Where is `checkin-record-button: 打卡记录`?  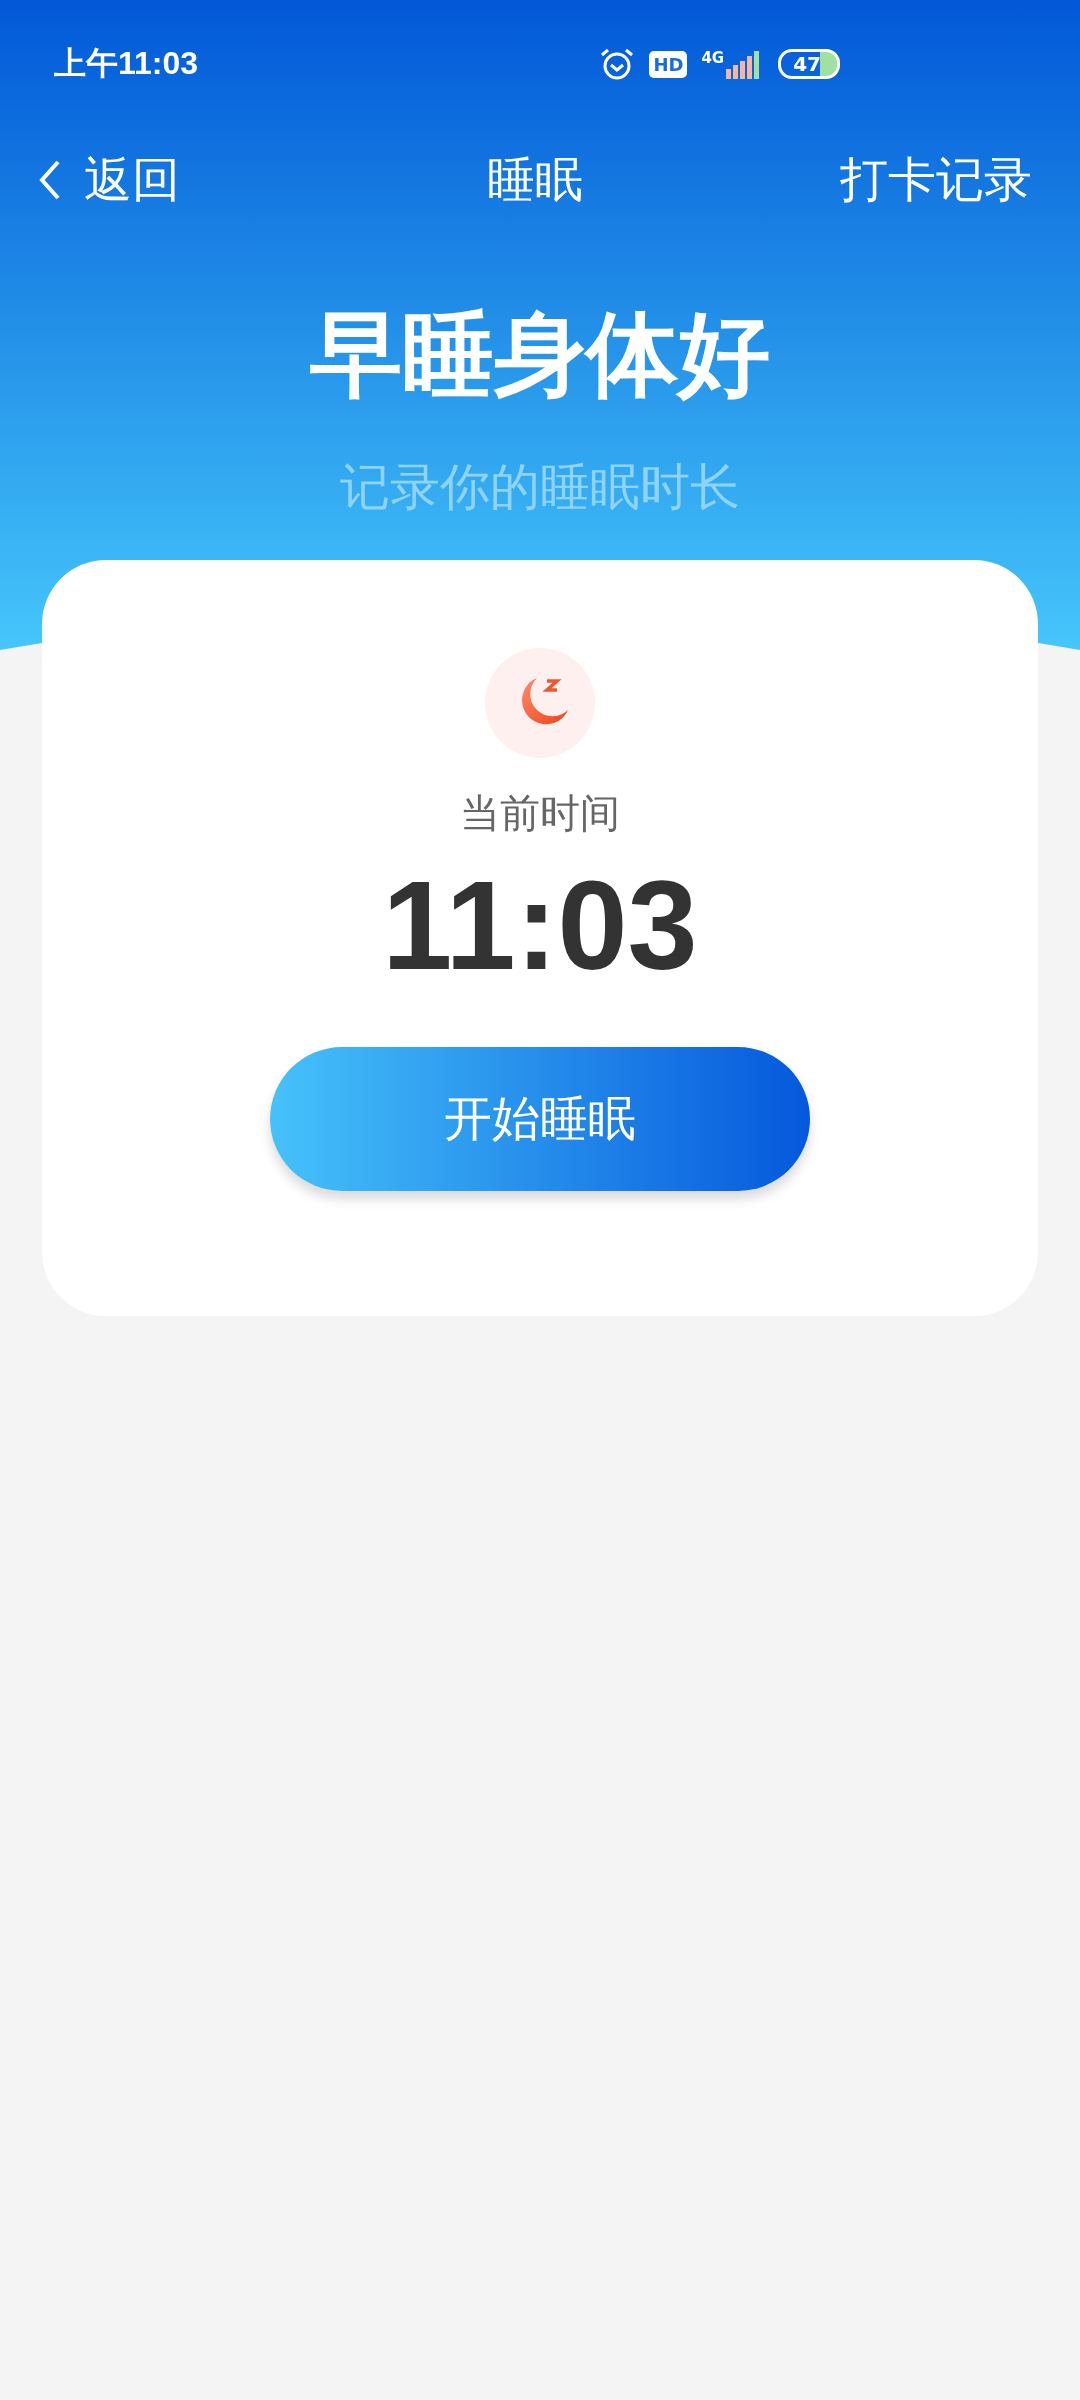 checkin-record-button: 打卡记录 is located at coordinates (936, 180).